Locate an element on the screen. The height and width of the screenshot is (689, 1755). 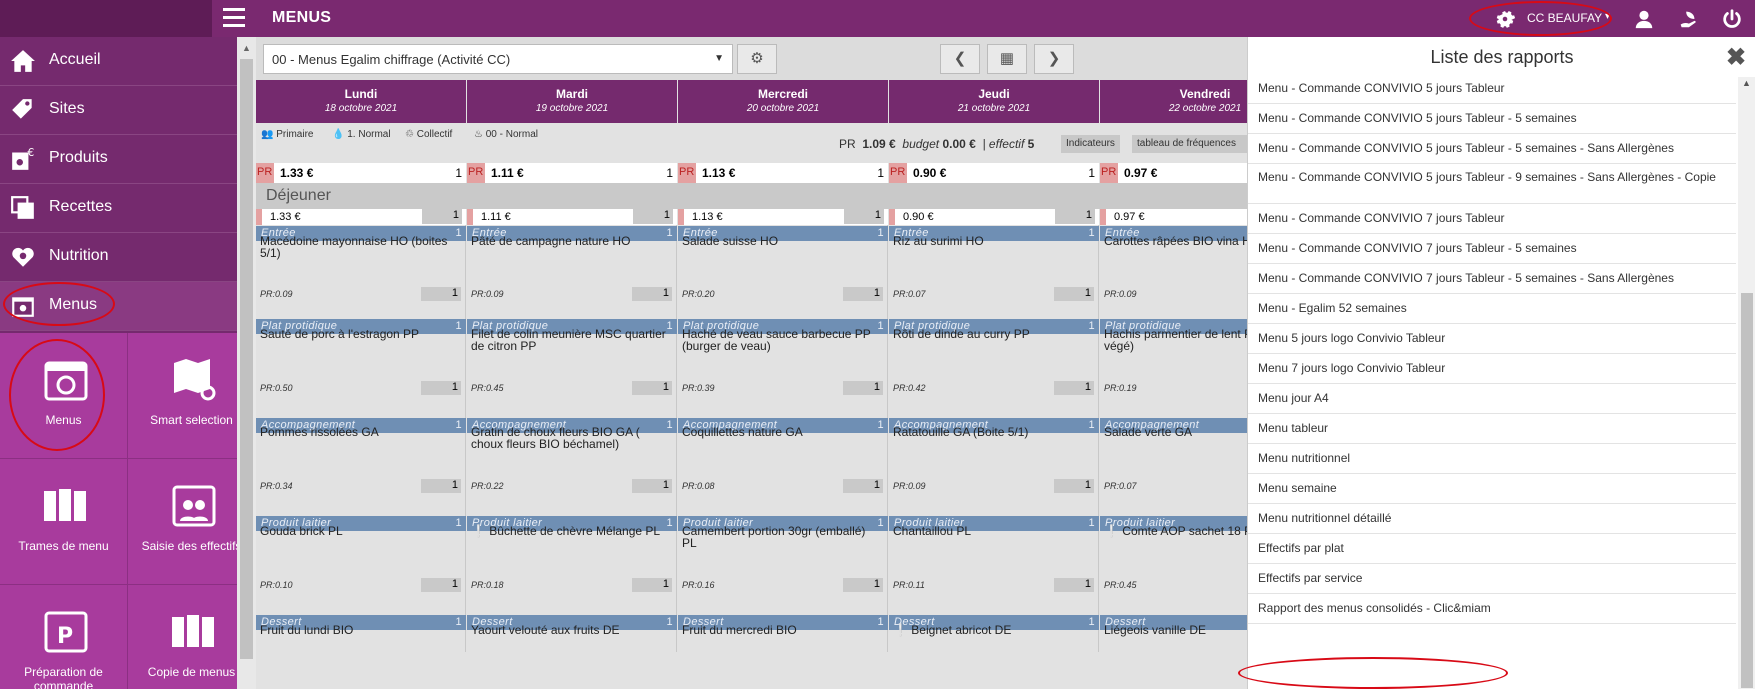
filter-regime: 💧 1. Normal is located at coordinates (361, 134).